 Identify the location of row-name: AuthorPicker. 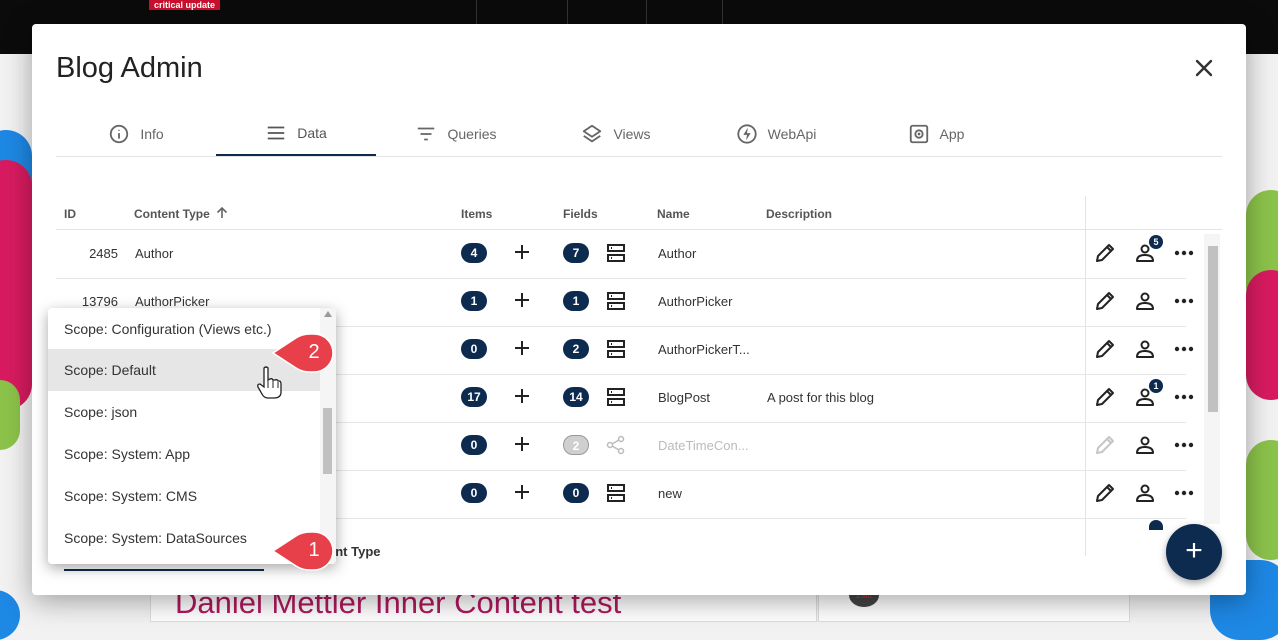
(695, 301).